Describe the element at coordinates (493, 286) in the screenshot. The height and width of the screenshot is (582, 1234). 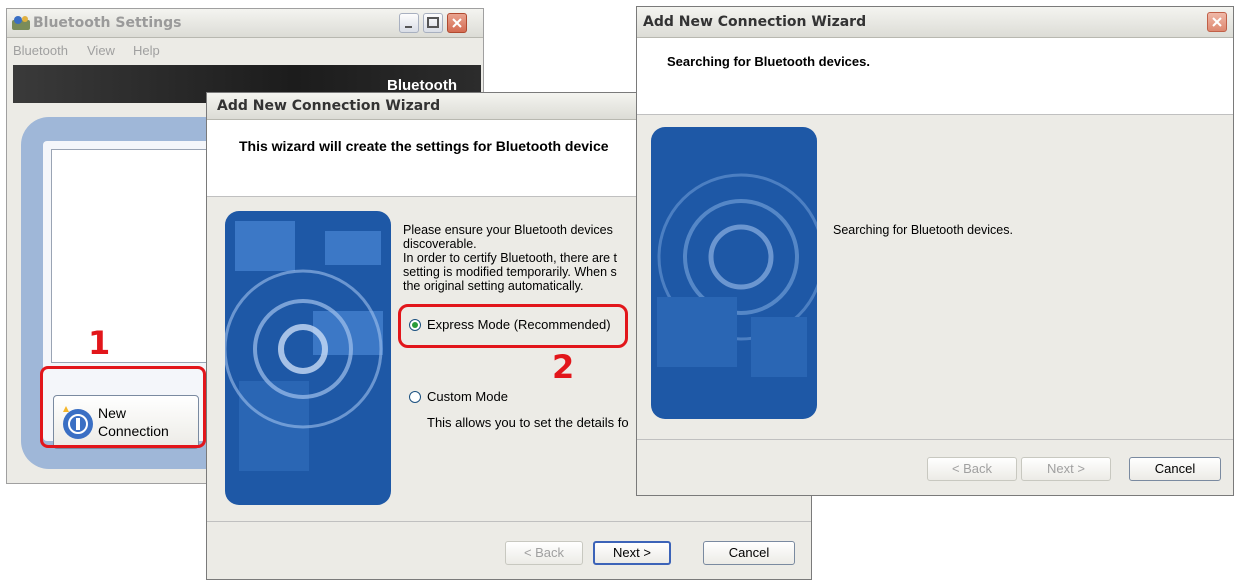
I see `intro-line: the original setting automatically.` at that location.